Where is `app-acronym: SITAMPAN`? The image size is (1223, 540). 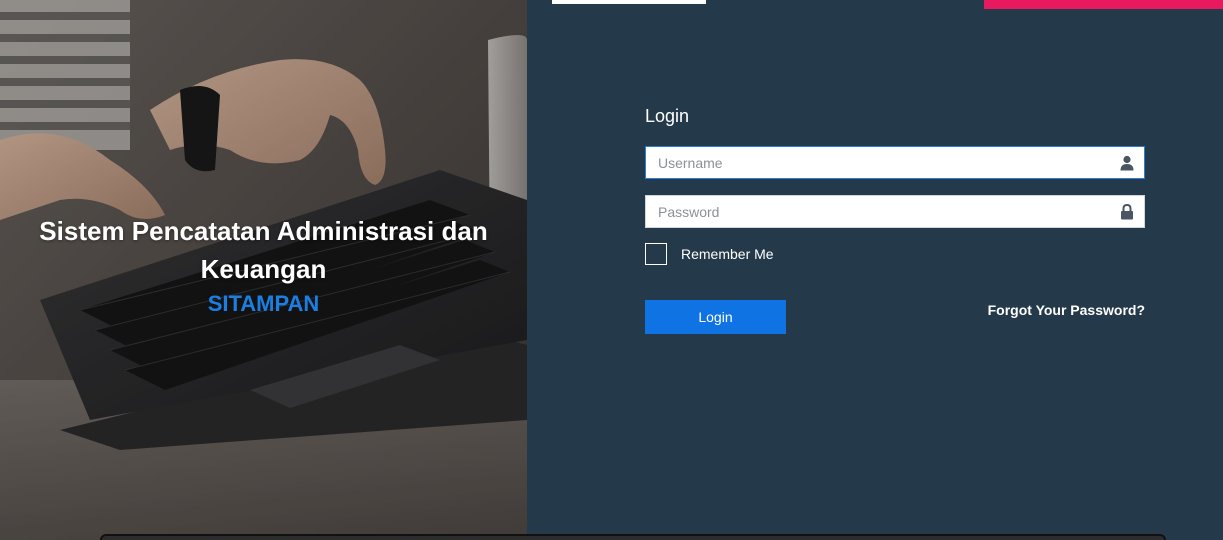 app-acronym: SITAMPAN is located at coordinates (263, 303).